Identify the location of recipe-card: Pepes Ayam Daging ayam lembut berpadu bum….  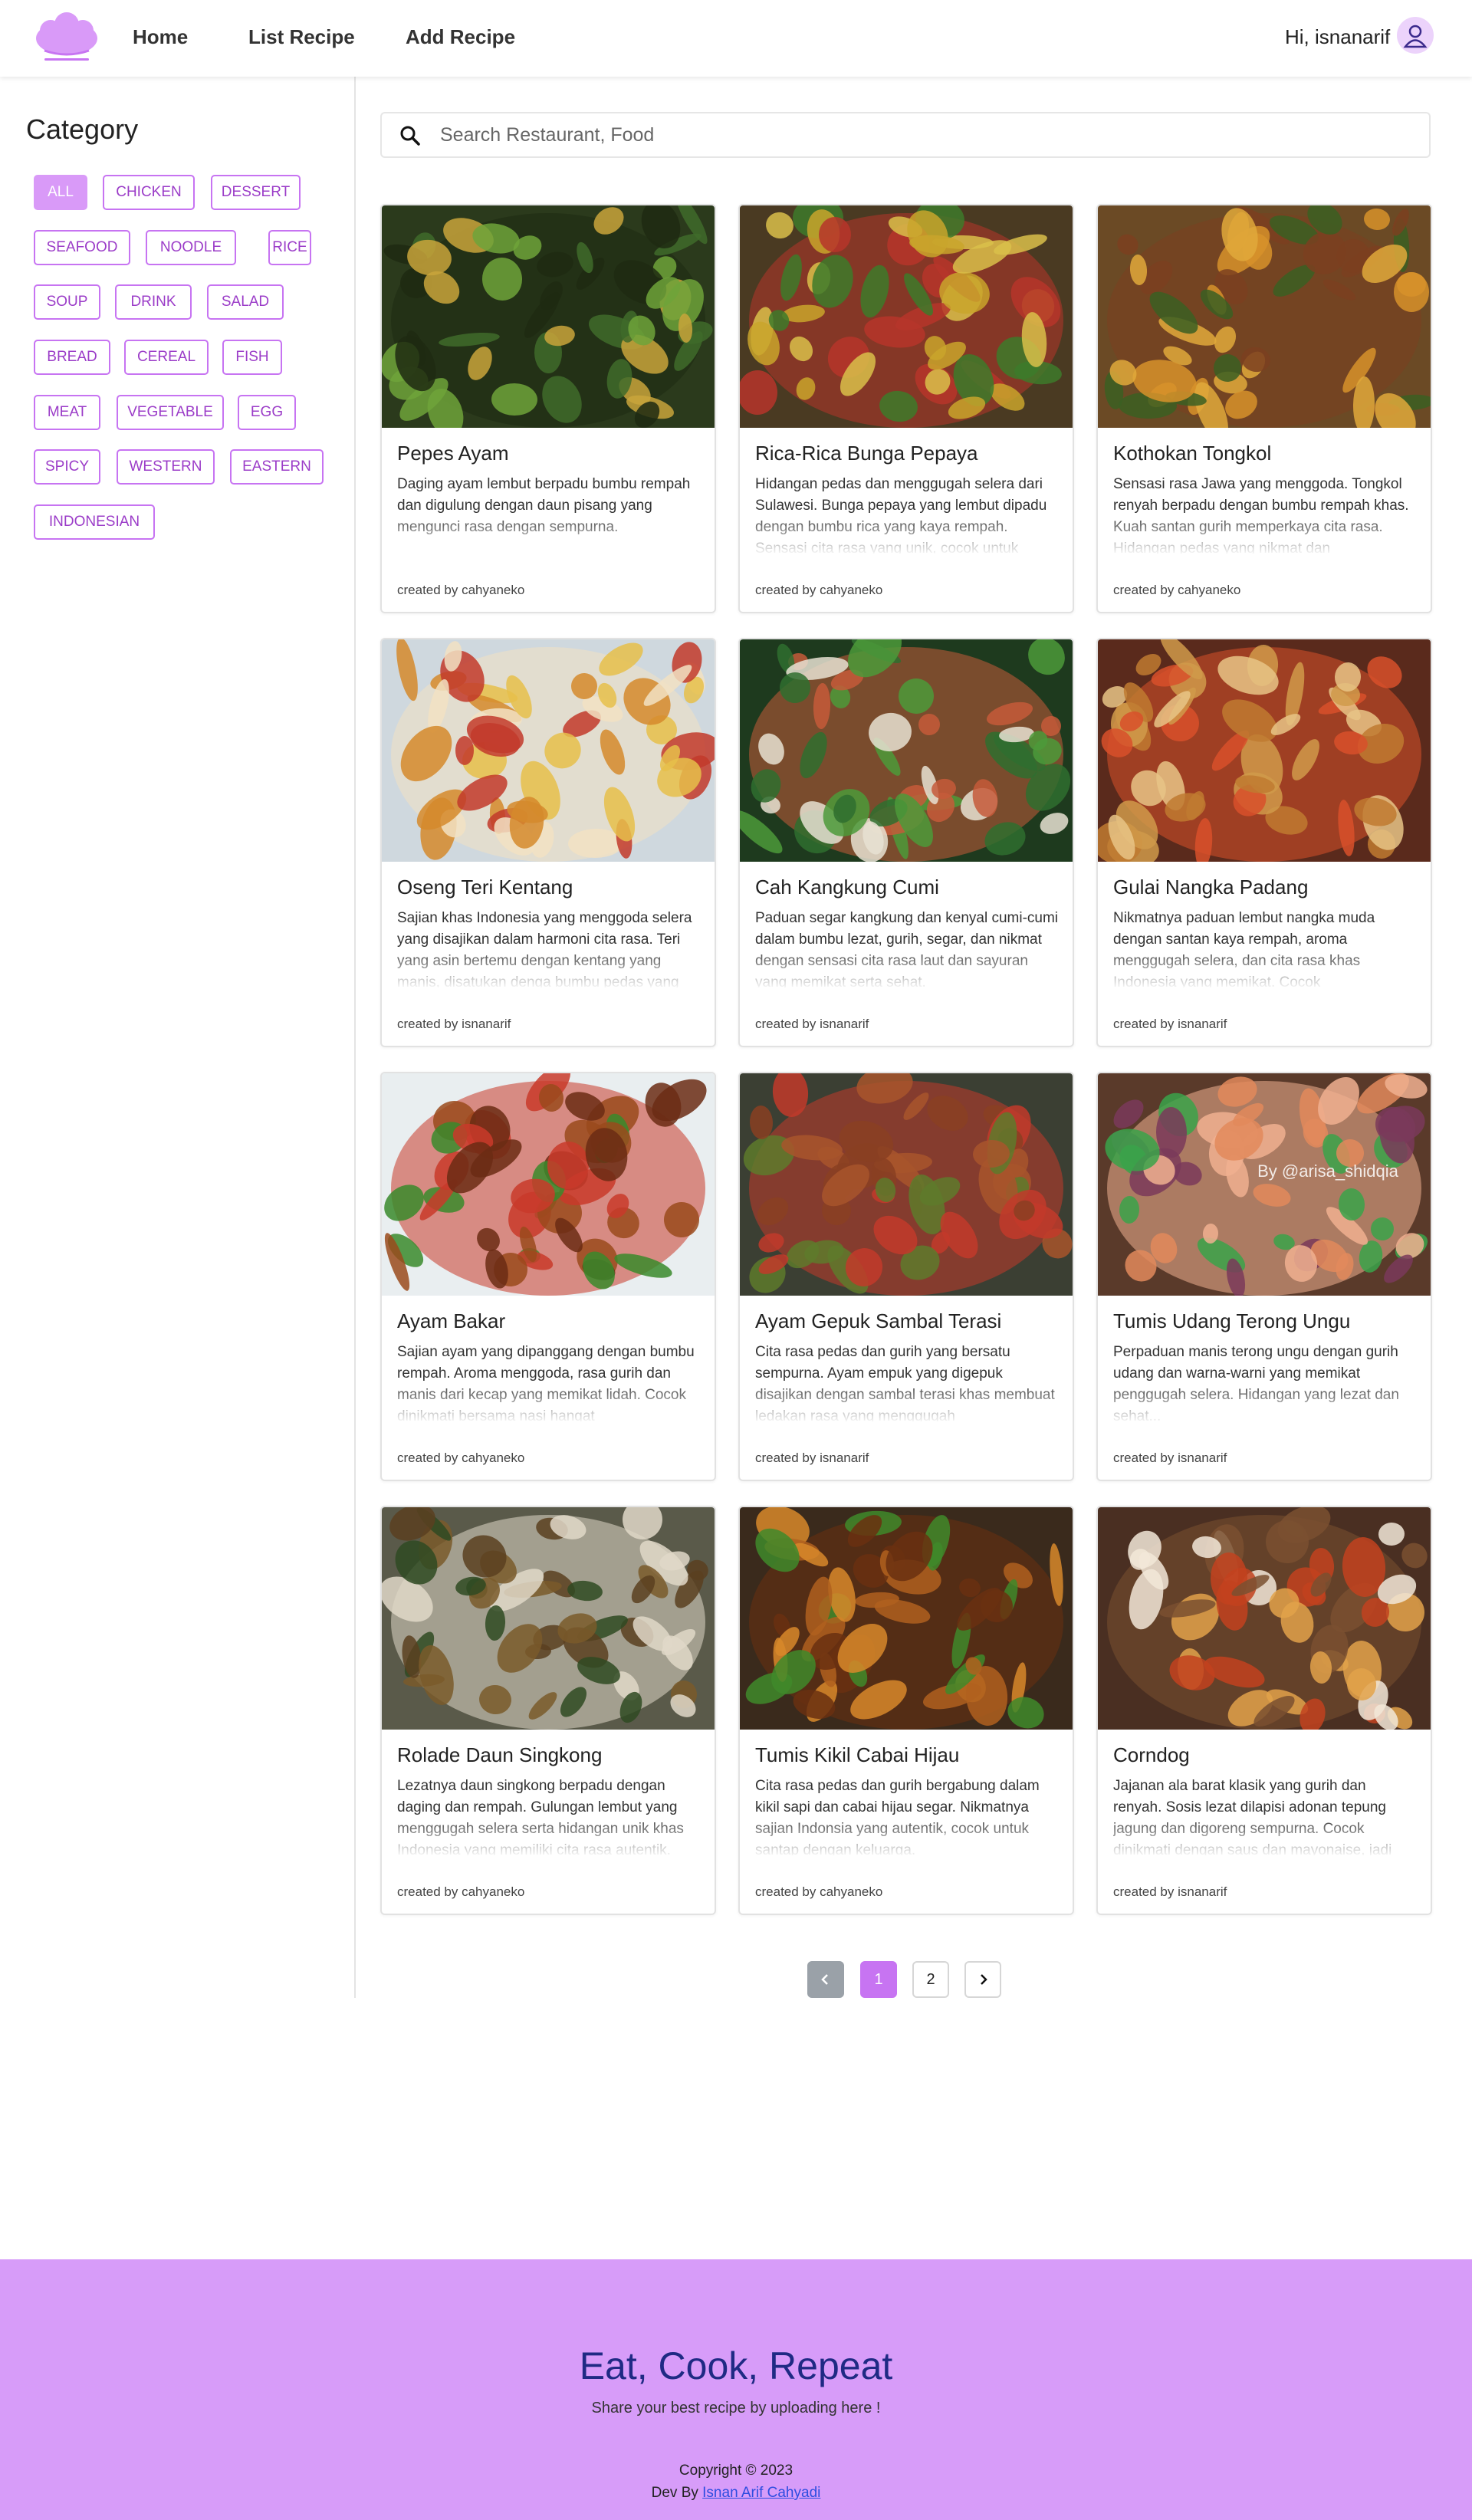
(548, 408).